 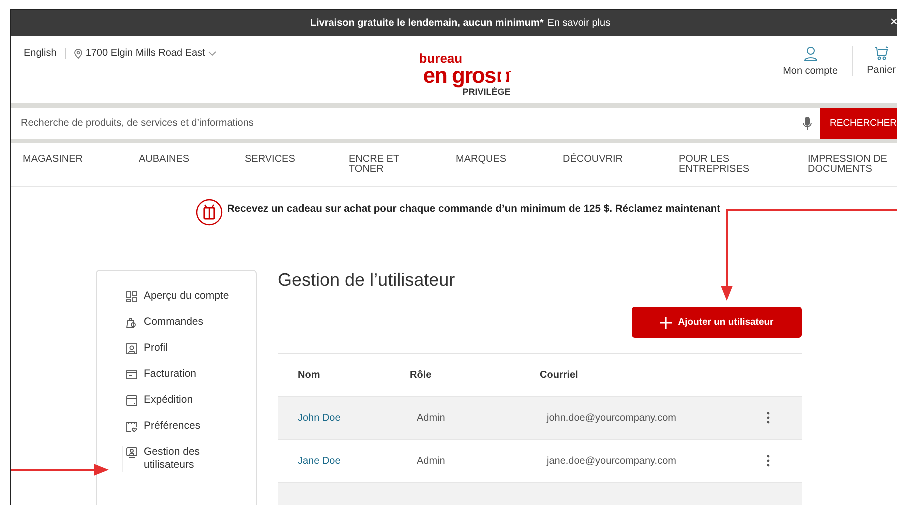 I want to click on banner-text: Livraison gratuite le lendemain, aucun minimum*, so click(x=427, y=23).